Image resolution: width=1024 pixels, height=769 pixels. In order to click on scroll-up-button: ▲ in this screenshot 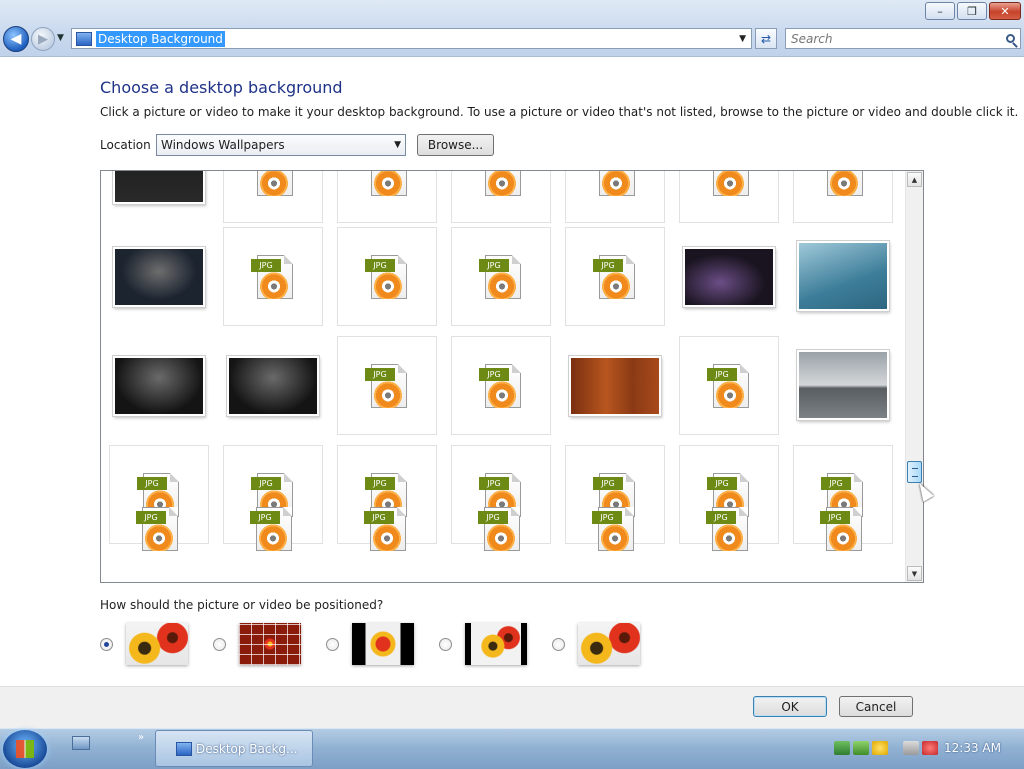, I will do `click(914, 179)`.